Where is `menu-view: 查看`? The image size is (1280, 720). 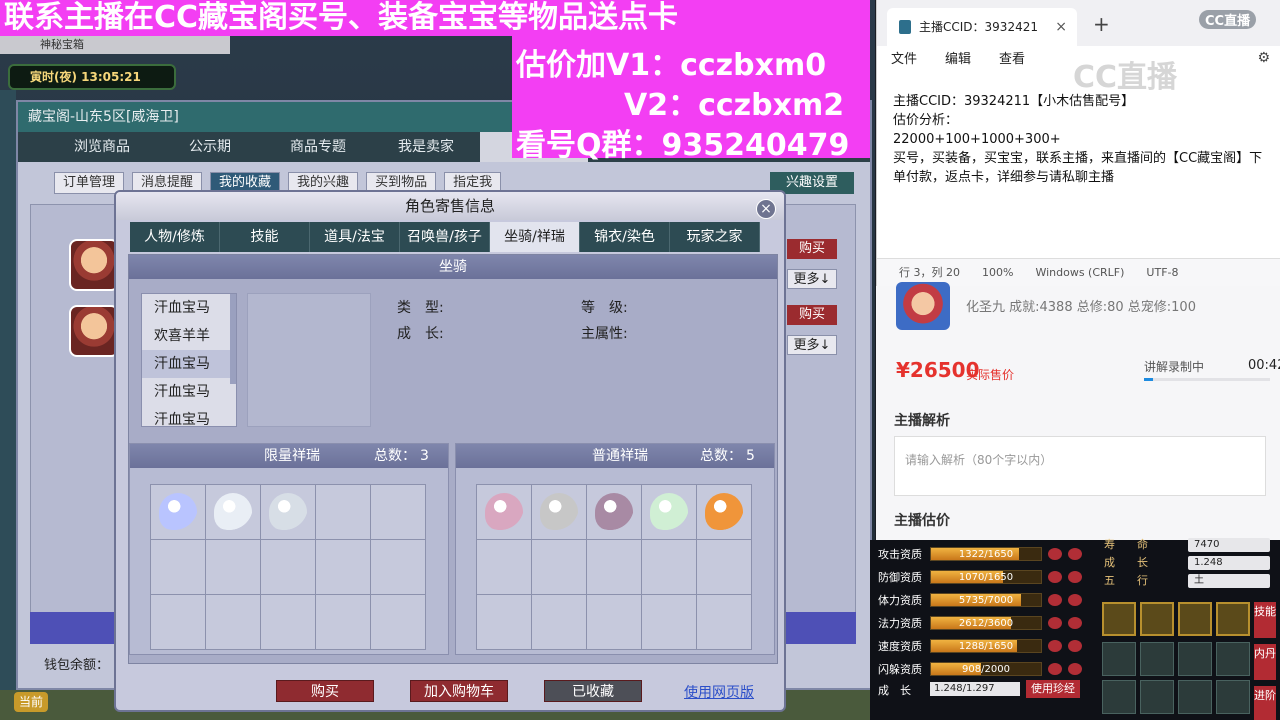
menu-view: 查看 is located at coordinates (1012, 60).